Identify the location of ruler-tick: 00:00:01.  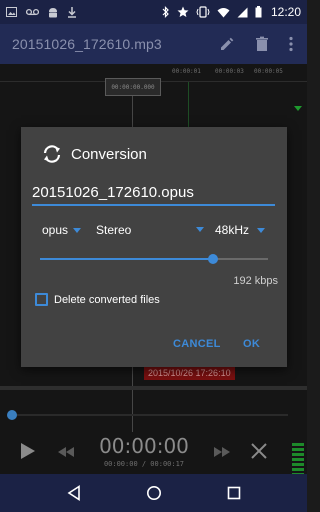
(186, 71).